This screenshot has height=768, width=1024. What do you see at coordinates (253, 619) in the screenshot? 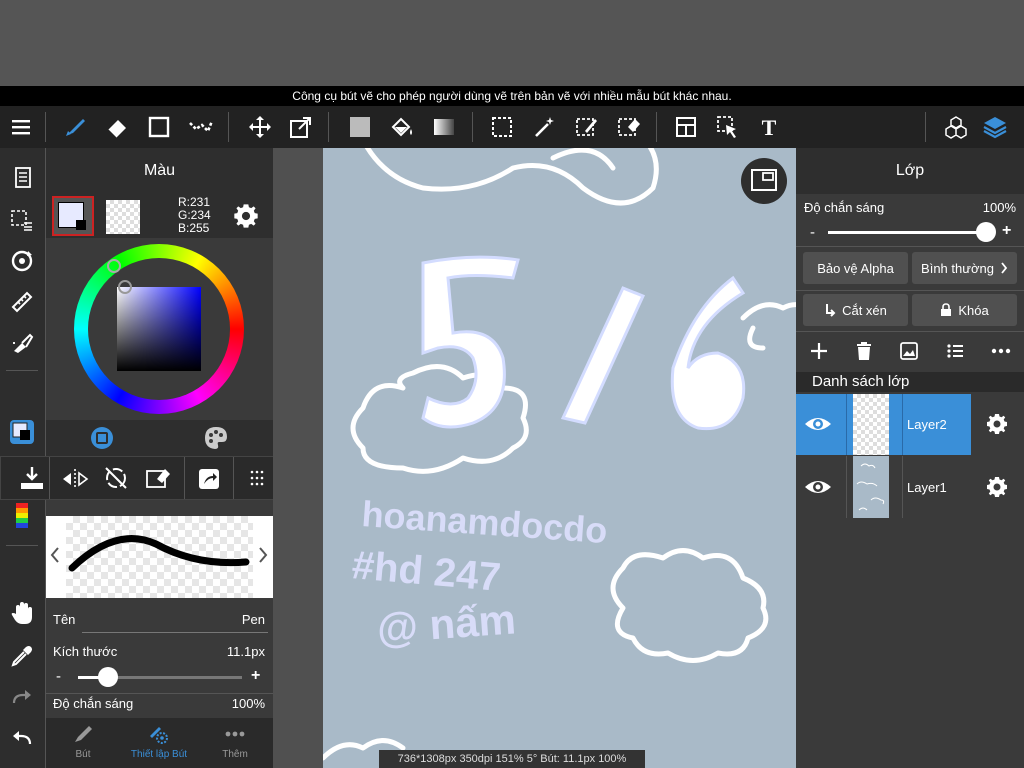
I see `brush-name-value: Pen` at bounding box center [253, 619].